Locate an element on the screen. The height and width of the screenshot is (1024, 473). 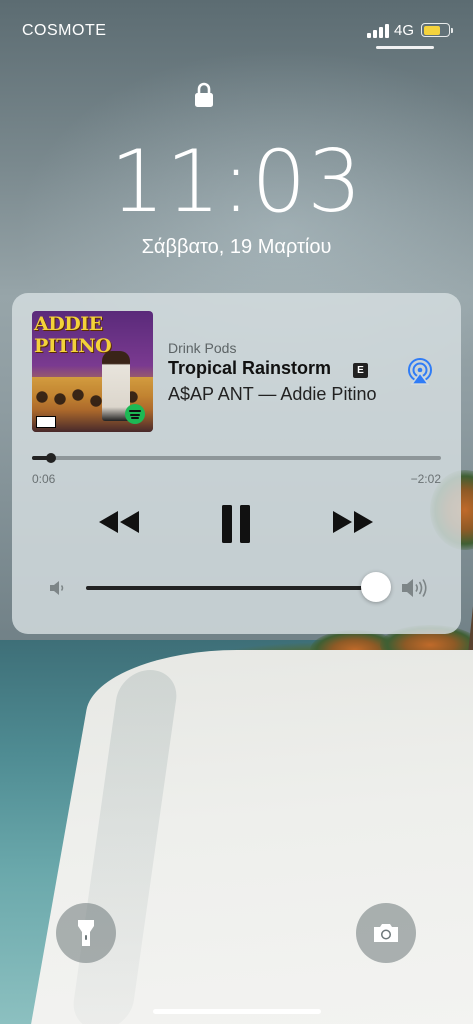
lock-screen-date: Σάββατο, 19 Μαρτίου is located at coordinates (236, 247).